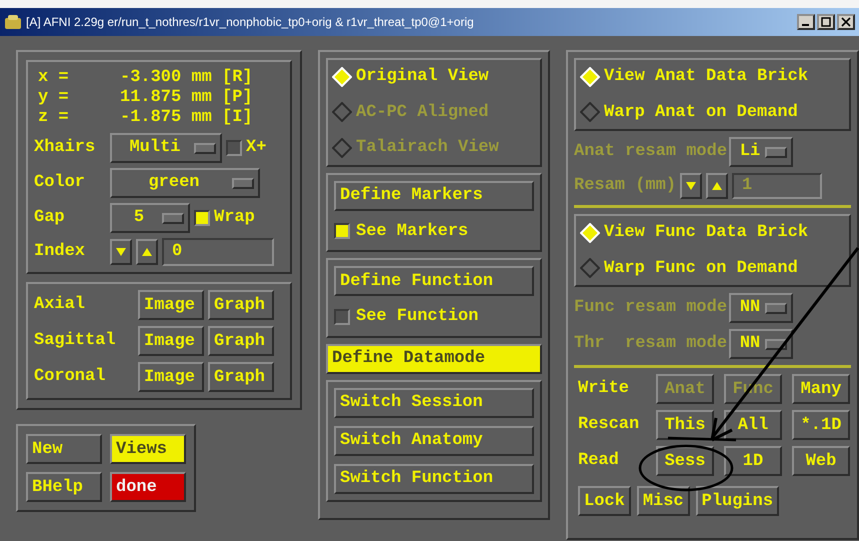  Describe the element at coordinates (434, 479) in the screenshot. I see `switch-button: Switch Function` at that location.